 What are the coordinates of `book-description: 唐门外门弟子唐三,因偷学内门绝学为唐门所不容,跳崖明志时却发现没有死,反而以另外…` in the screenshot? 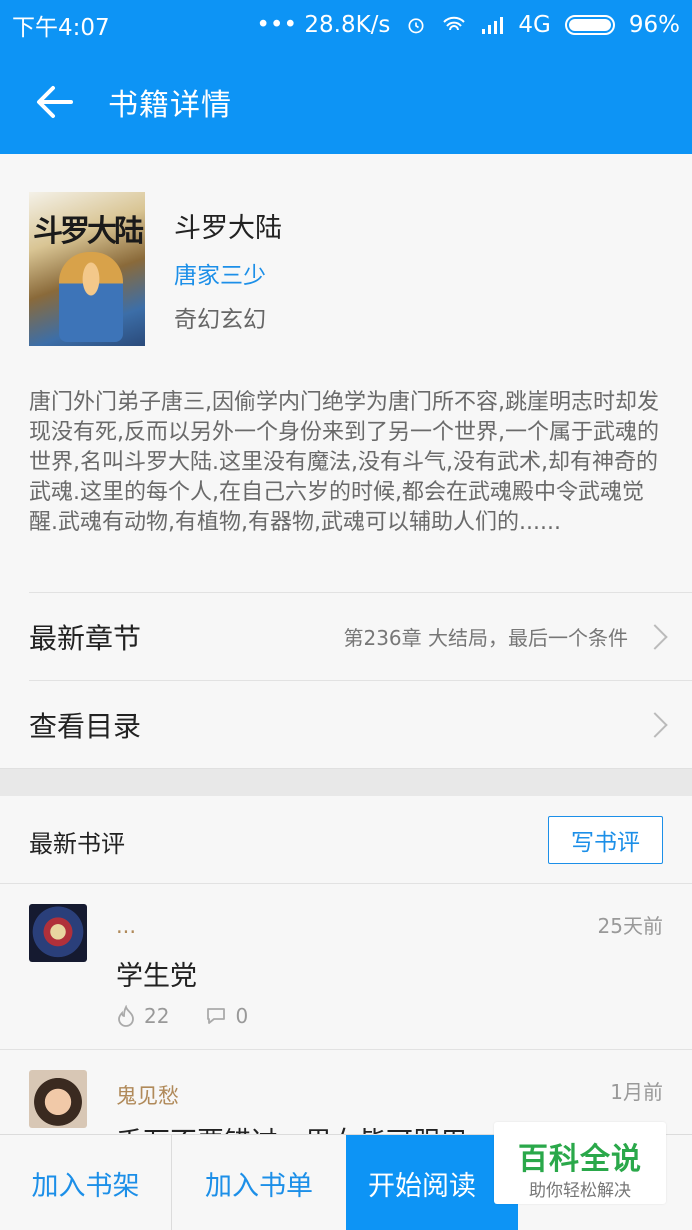 It's located at (344, 462).